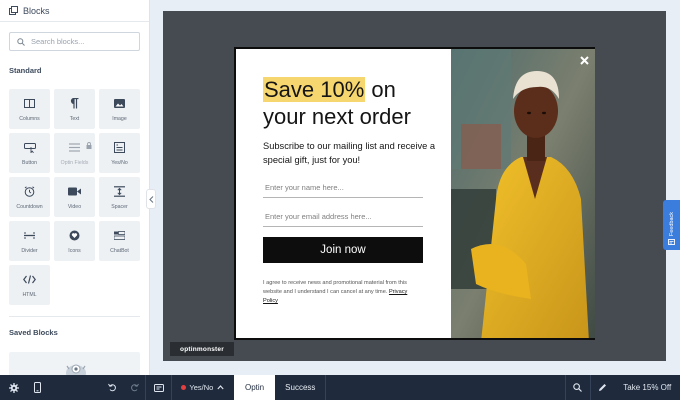  What do you see at coordinates (119, 250) in the screenshot?
I see `block-label: ChatBot` at bounding box center [119, 250].